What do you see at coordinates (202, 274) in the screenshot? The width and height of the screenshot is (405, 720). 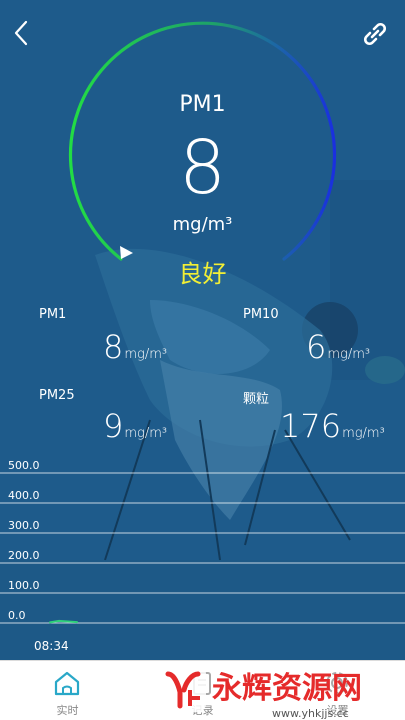 I see `air-quality-status: 良好` at bounding box center [202, 274].